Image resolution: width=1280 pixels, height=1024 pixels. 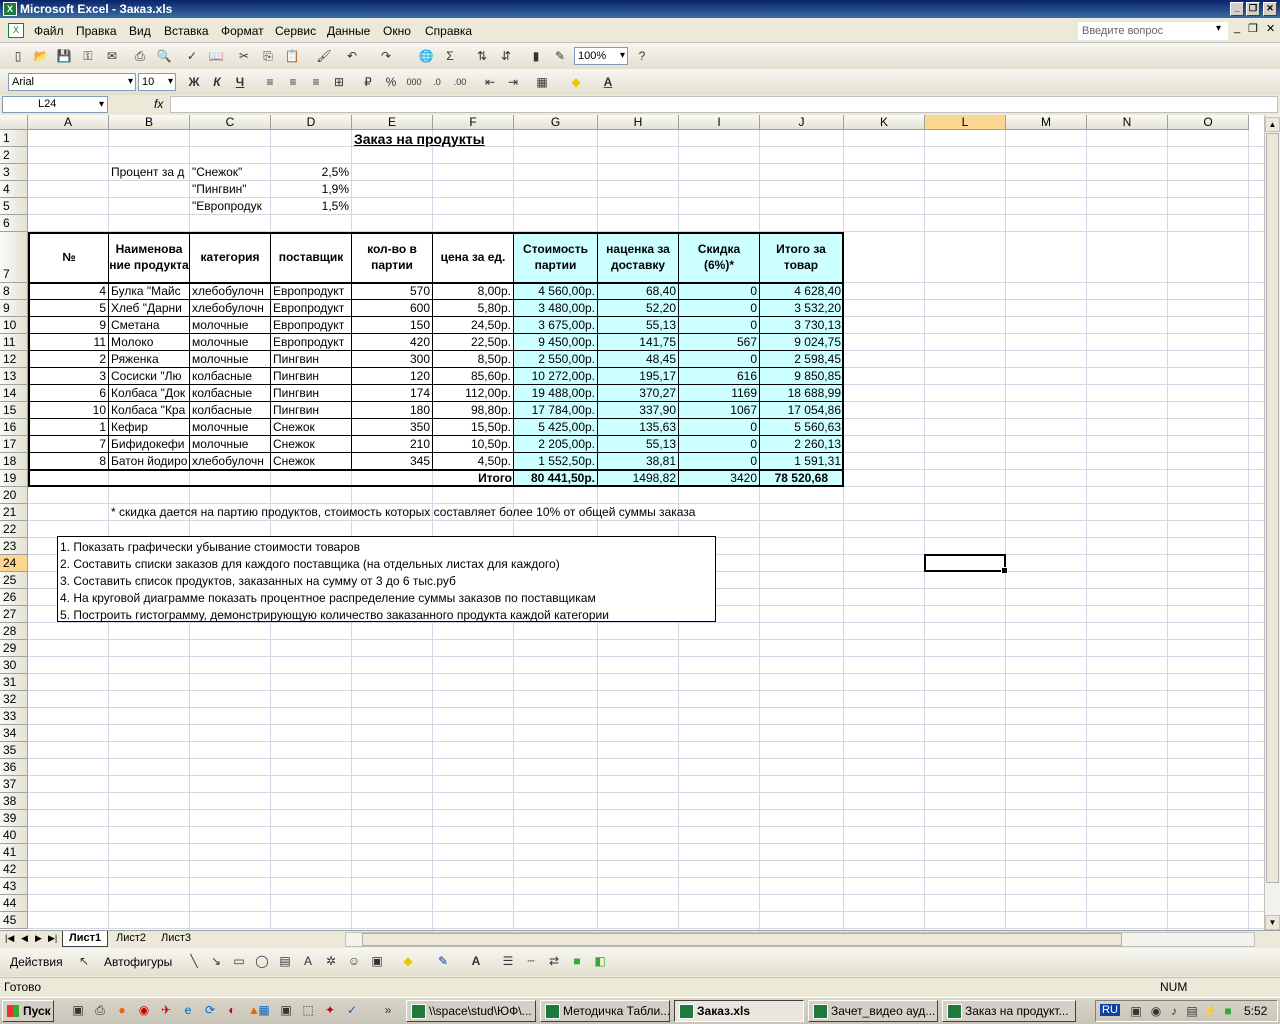 What do you see at coordinates (392, 461) in the screenshot?
I see `table-cell: 345` at bounding box center [392, 461].